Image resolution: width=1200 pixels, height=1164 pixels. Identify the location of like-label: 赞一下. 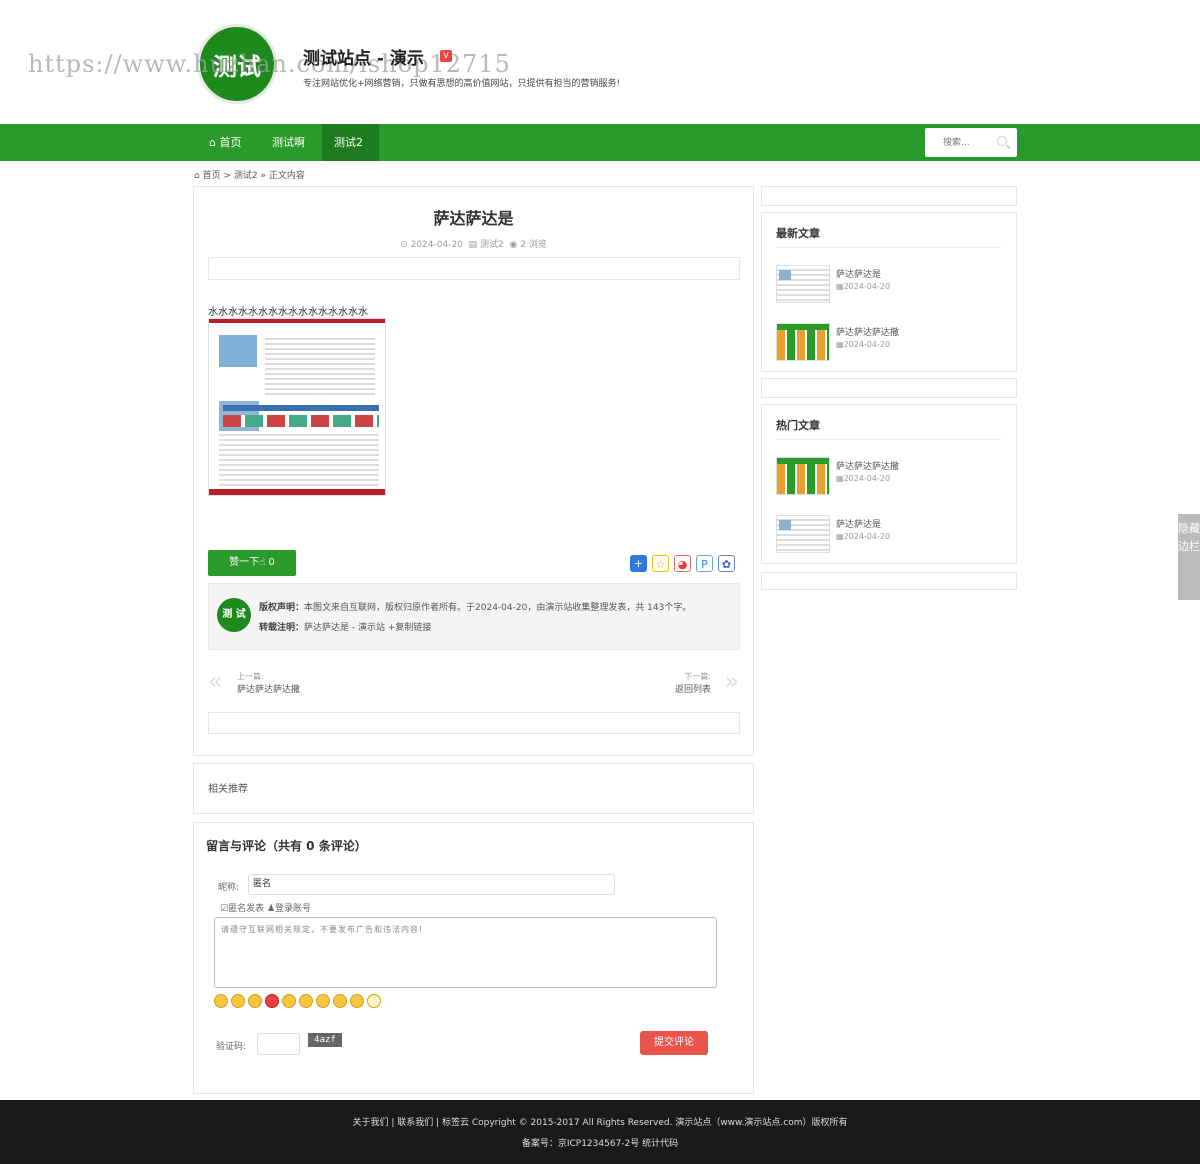
(244, 562).